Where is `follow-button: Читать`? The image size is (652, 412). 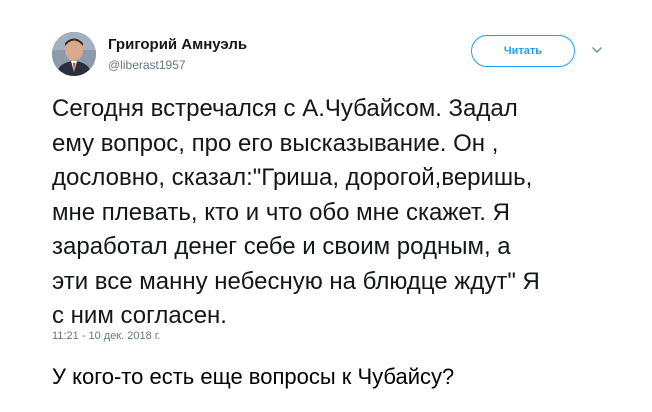 follow-button: Читать is located at coordinates (523, 51).